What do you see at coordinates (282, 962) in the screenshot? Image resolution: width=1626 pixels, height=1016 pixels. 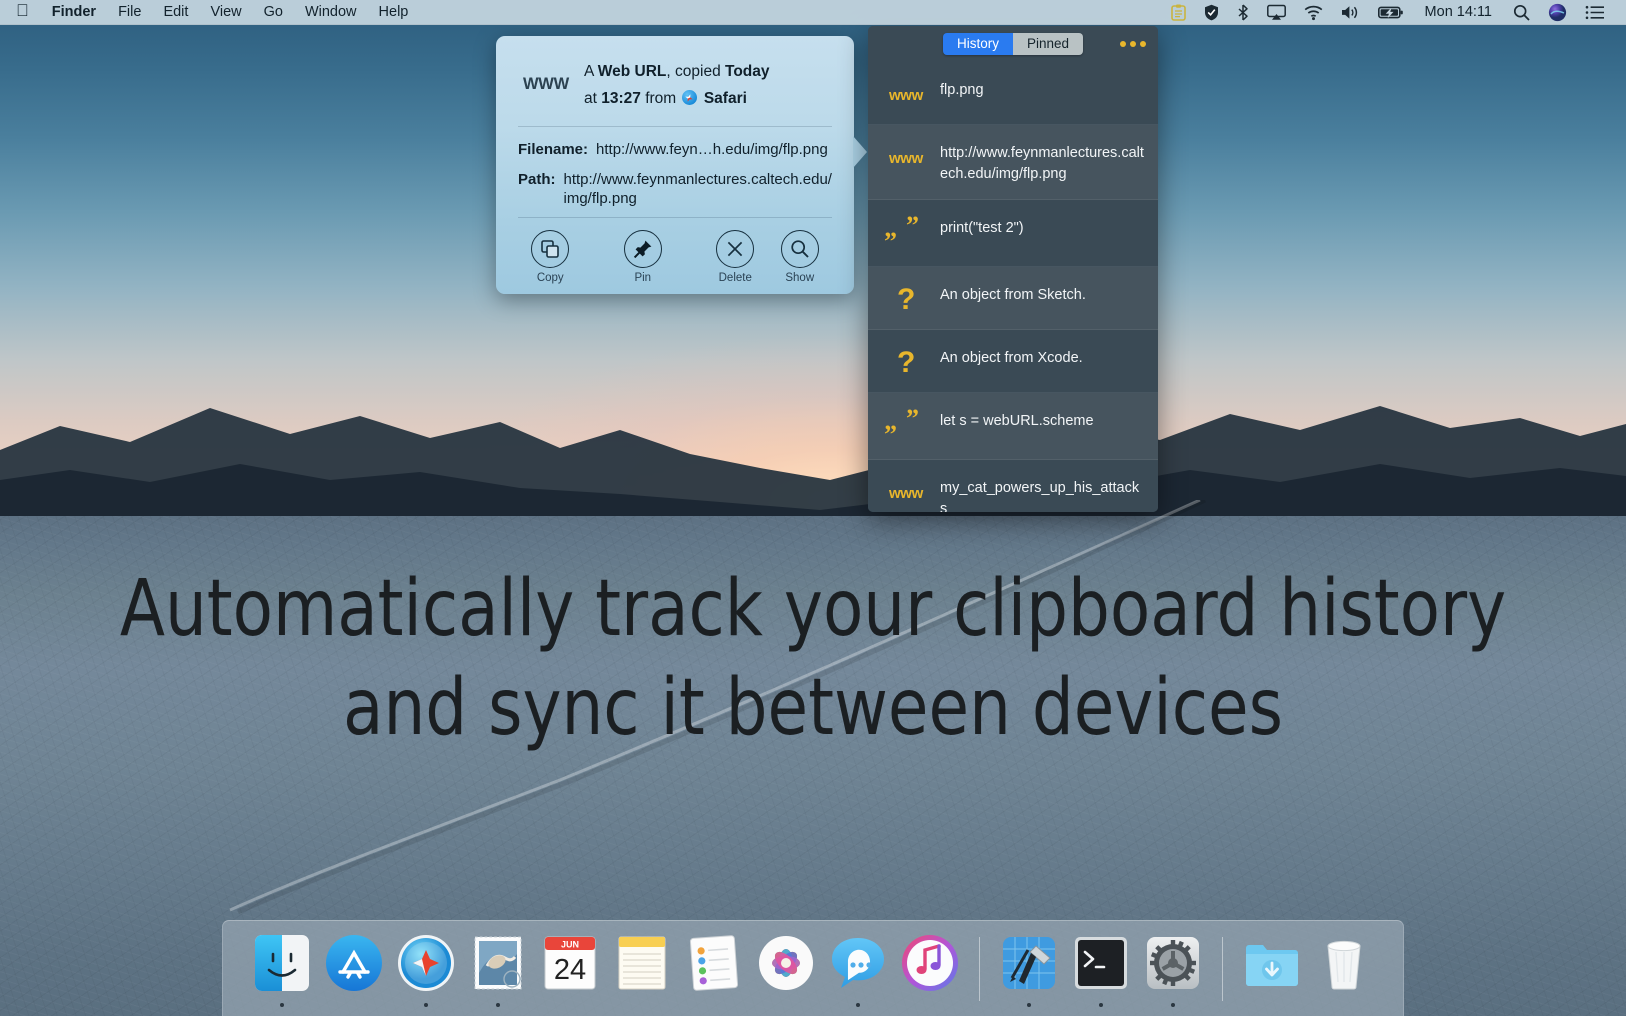 I see `finder-icon` at bounding box center [282, 962].